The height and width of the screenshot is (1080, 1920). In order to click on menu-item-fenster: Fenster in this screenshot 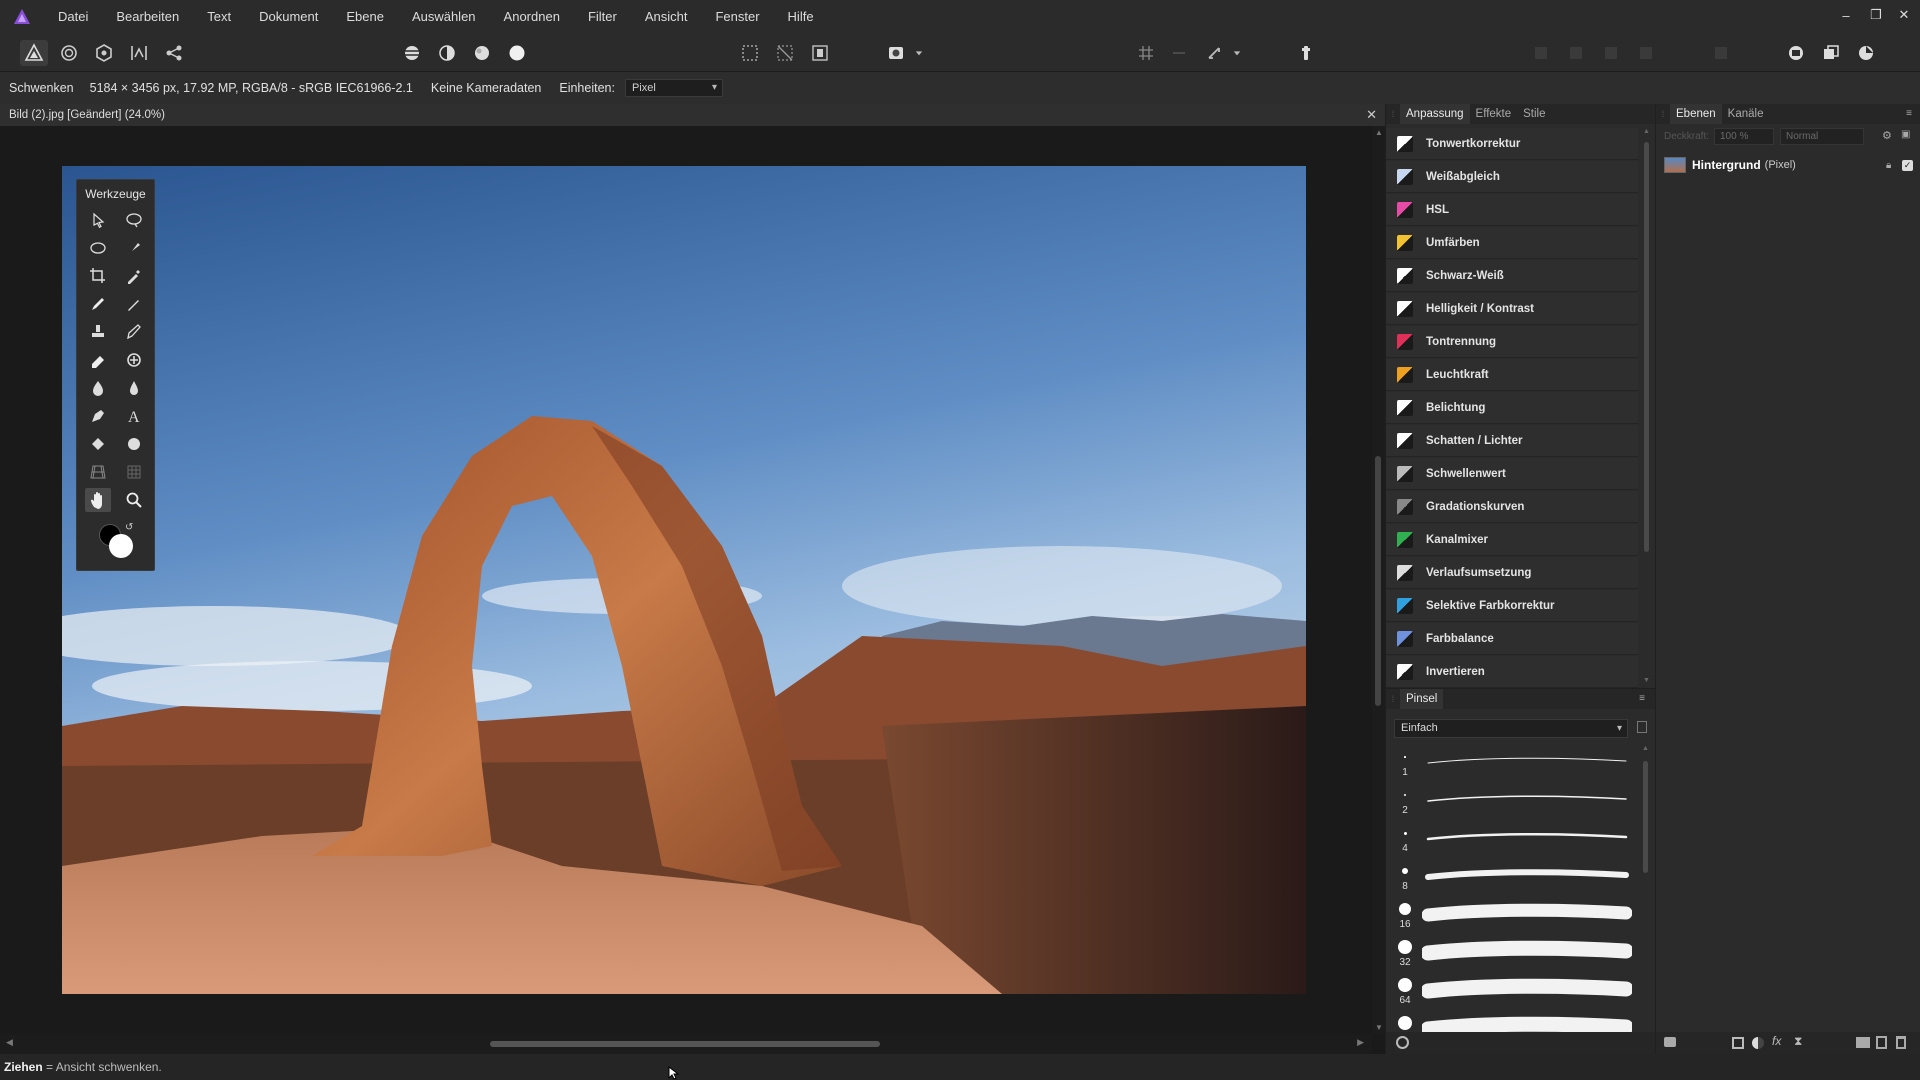, I will do `click(737, 17)`.